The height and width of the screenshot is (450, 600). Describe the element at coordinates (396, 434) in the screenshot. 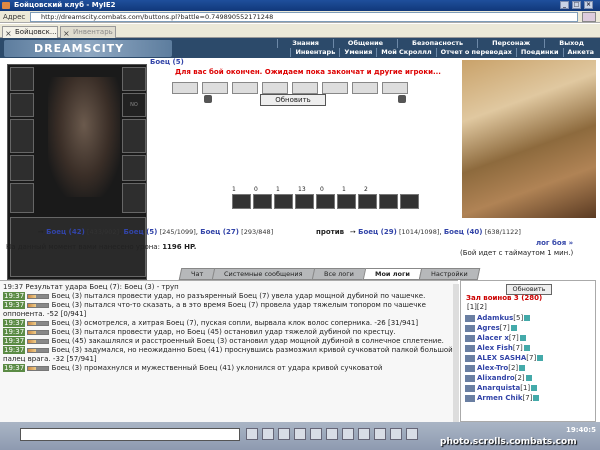

I see `refresh-icon` at that location.